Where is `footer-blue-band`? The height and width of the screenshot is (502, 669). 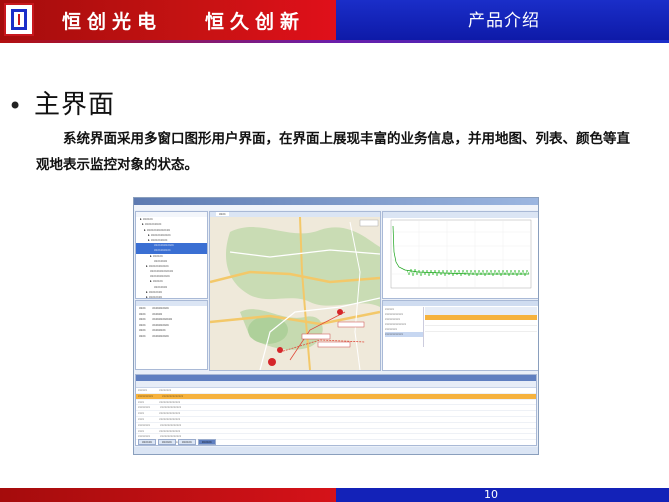
footer-blue-band is located at coordinates (502, 495).